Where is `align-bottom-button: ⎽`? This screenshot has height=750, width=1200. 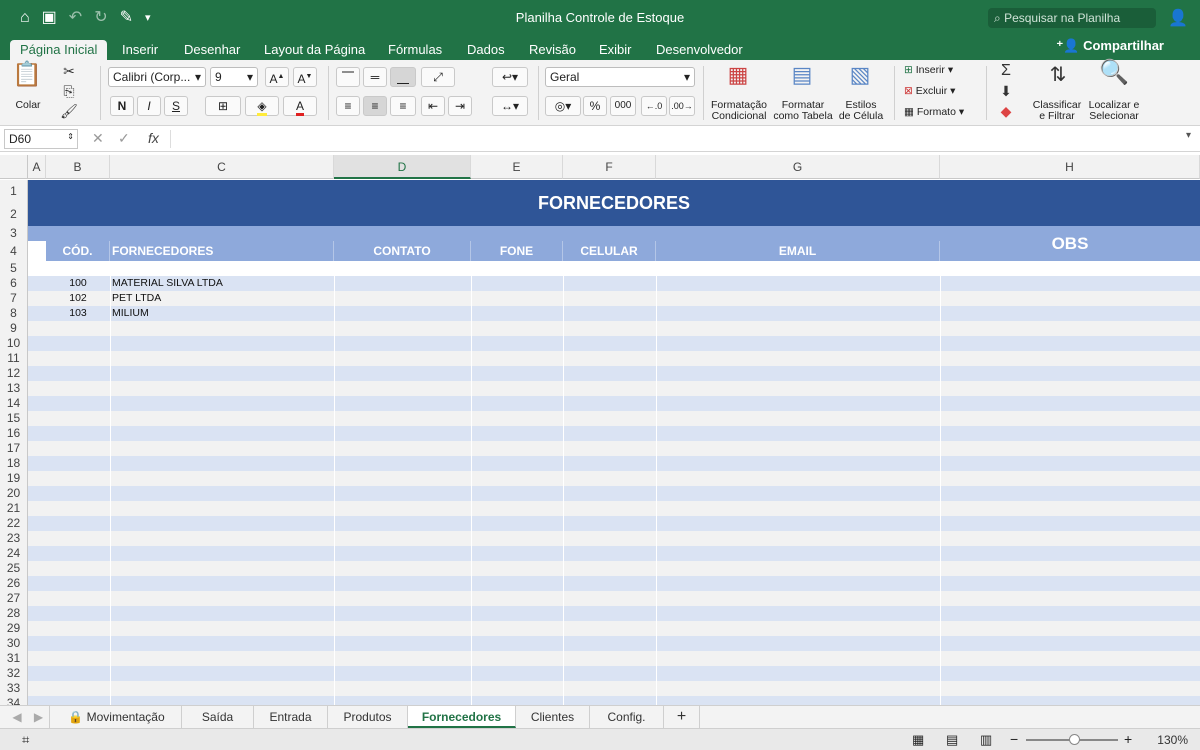 align-bottom-button: ⎽ is located at coordinates (403, 77).